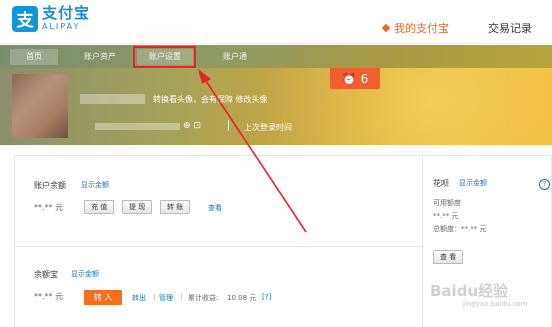 This screenshot has height=327, width=552. Describe the element at coordinates (228, 125) in the screenshot. I see `divider` at that location.